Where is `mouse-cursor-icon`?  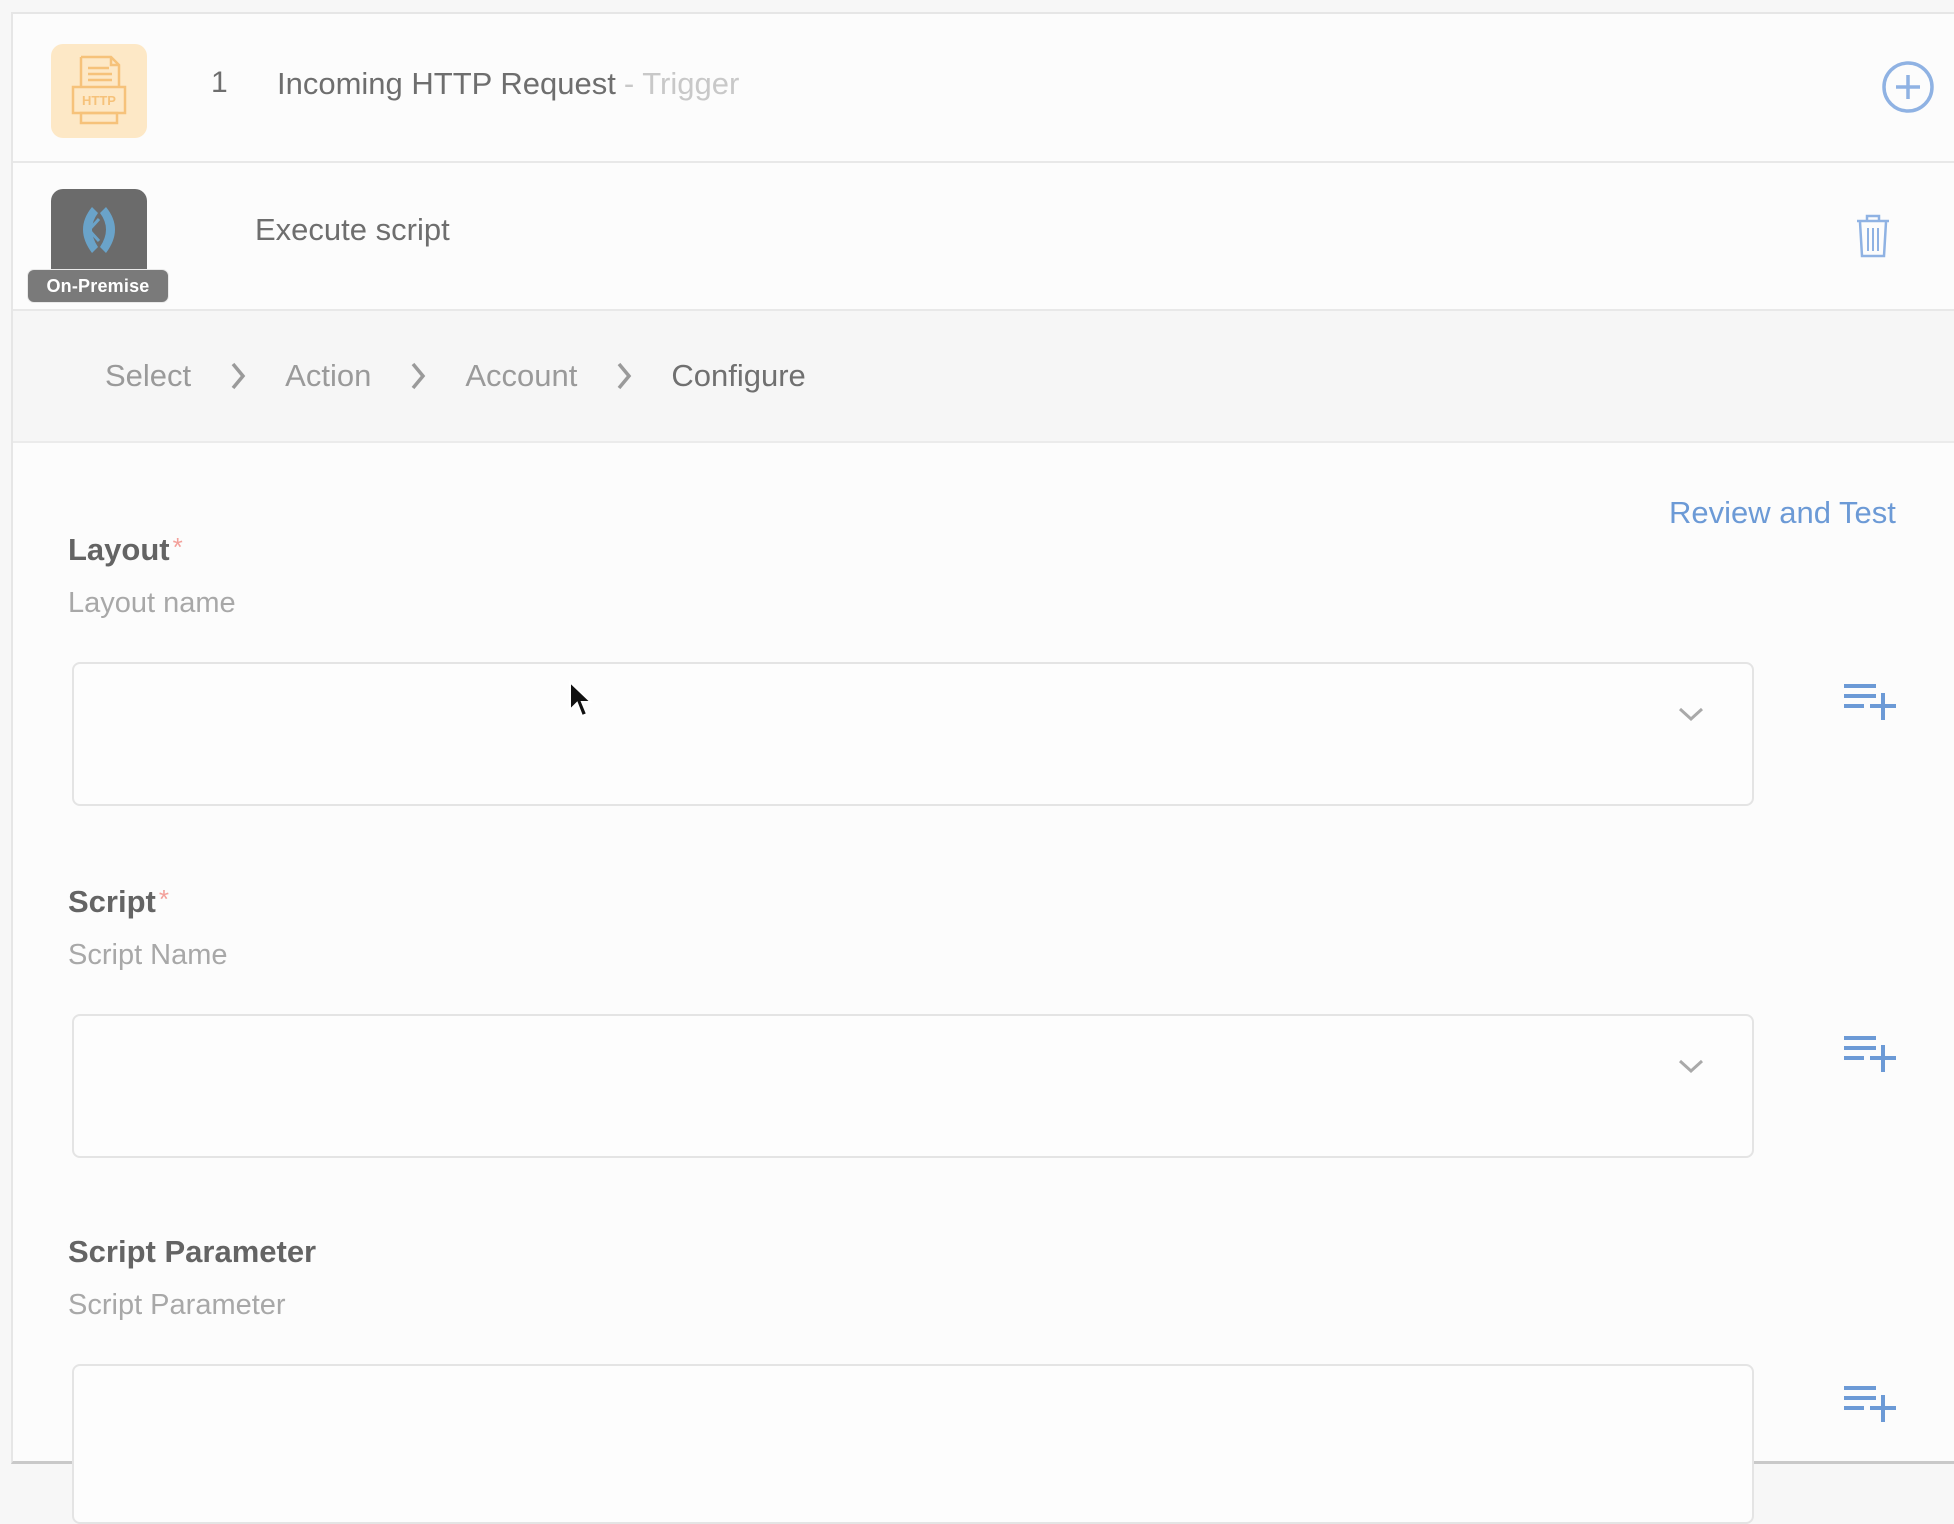 mouse-cursor-icon is located at coordinates (581, 699).